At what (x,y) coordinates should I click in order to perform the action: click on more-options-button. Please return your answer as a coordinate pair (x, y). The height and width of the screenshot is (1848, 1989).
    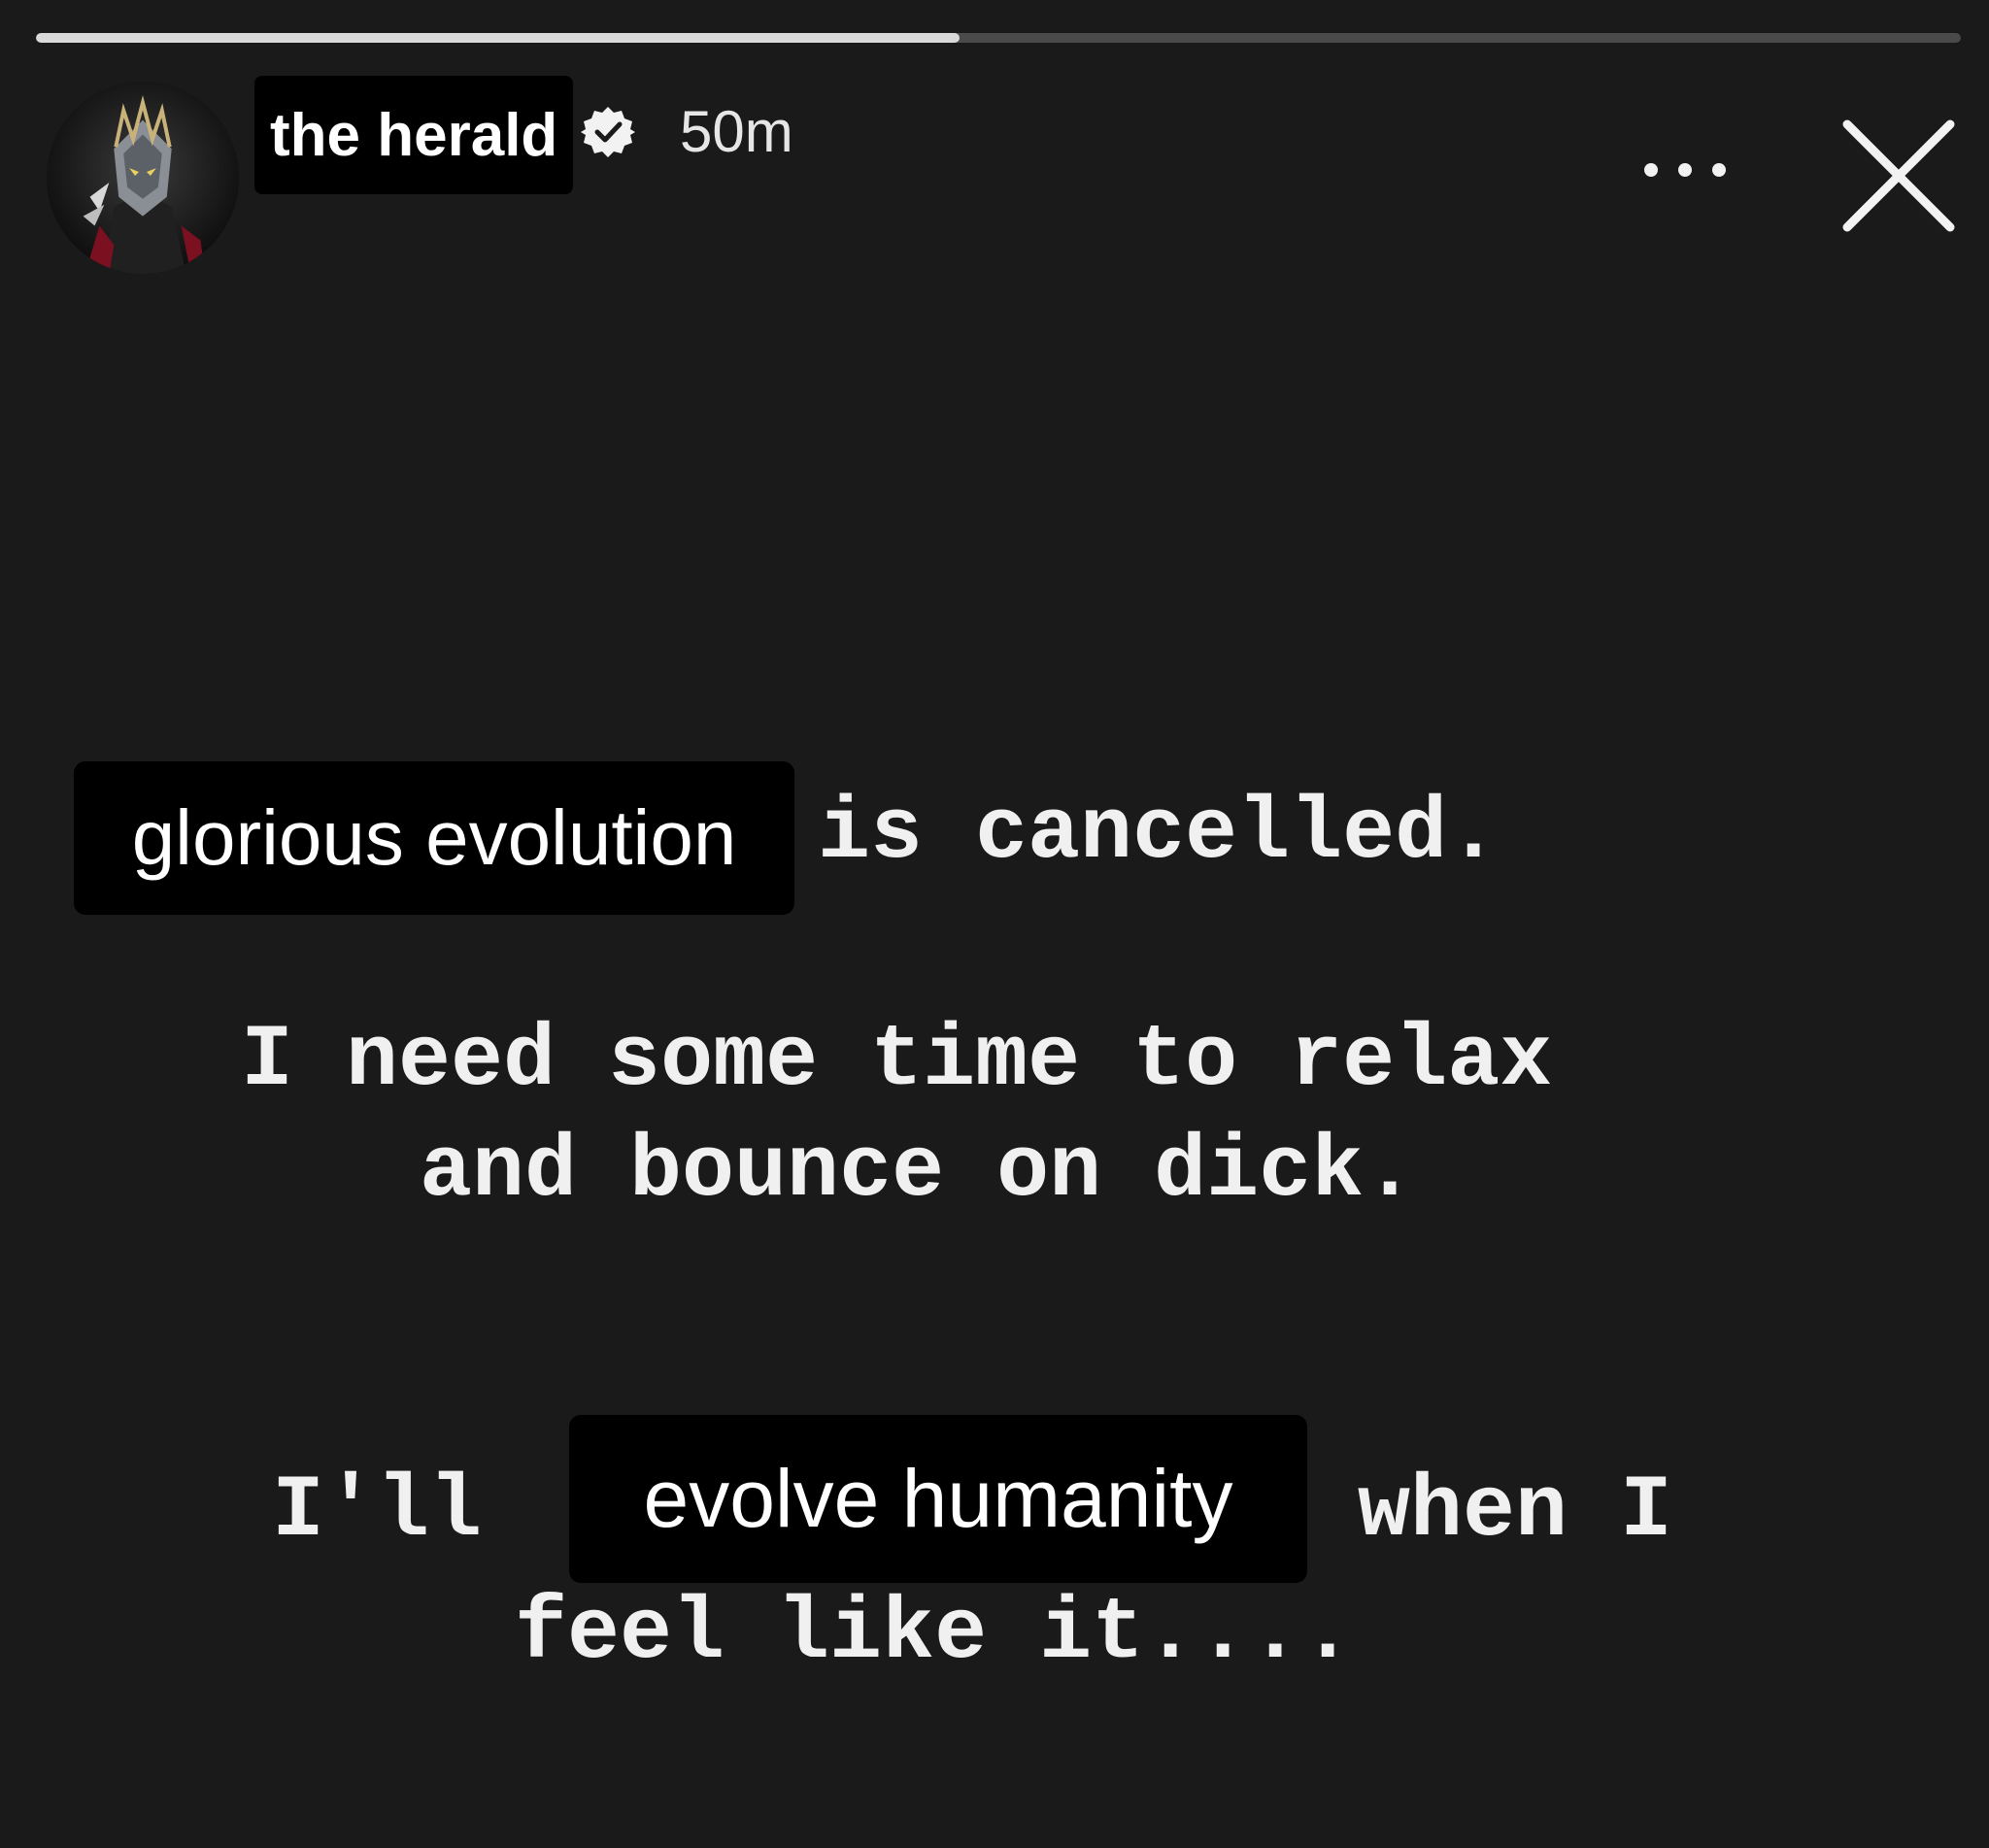
    Looking at the image, I should click on (1685, 170).